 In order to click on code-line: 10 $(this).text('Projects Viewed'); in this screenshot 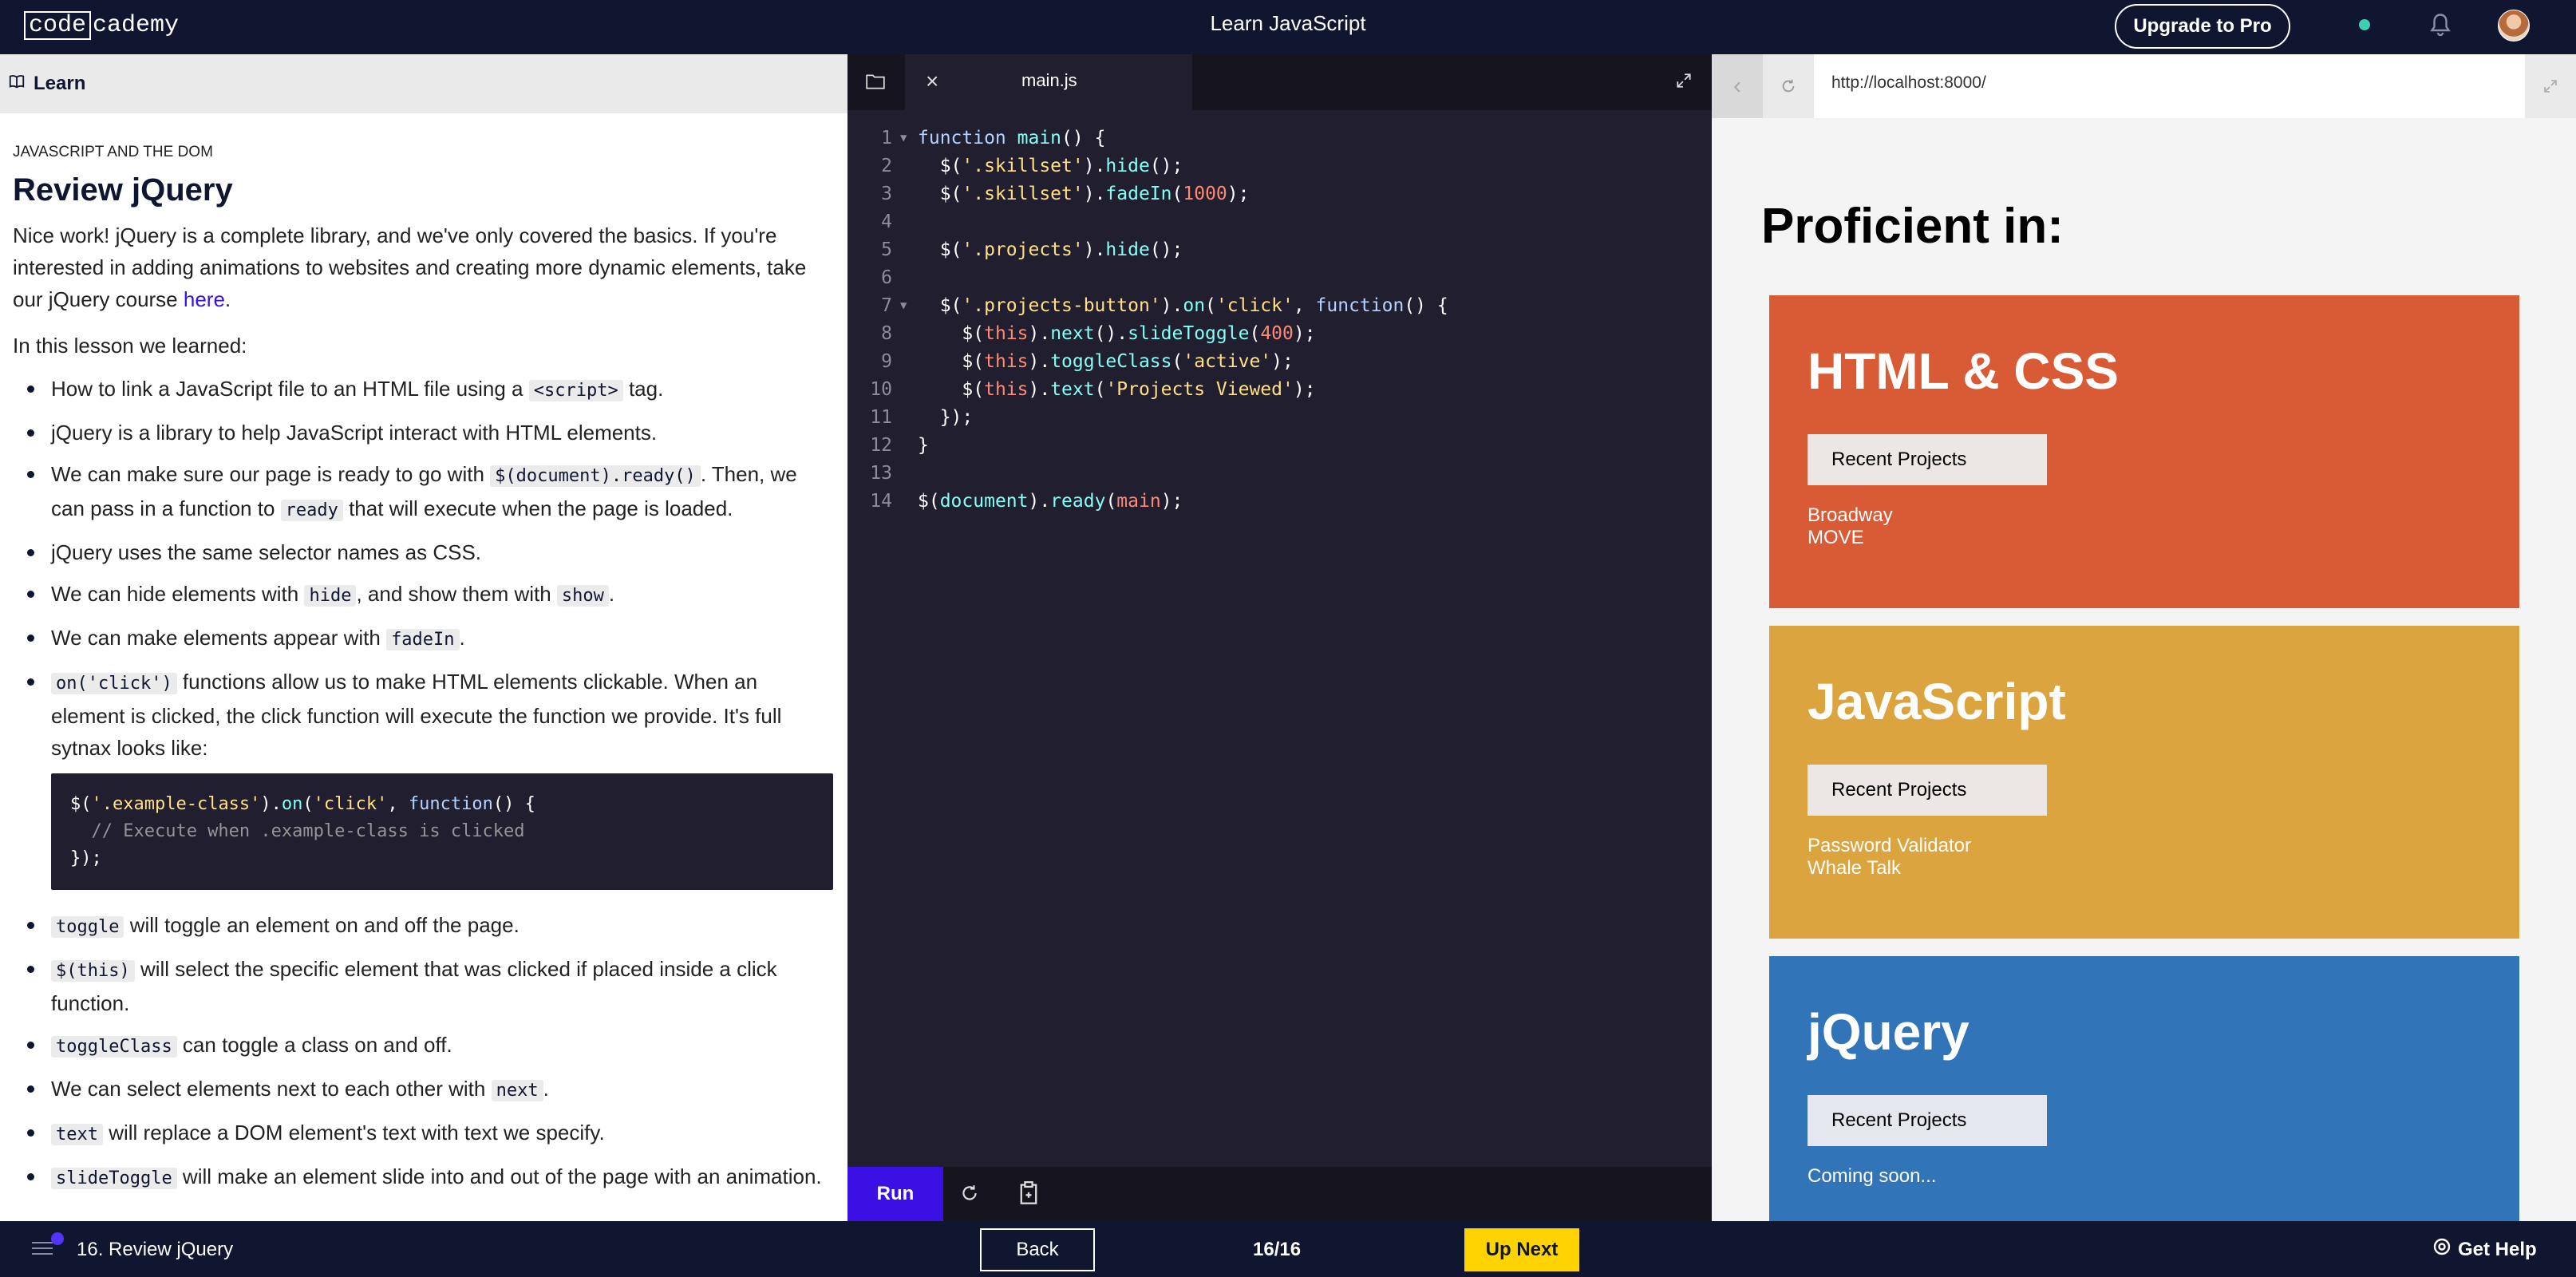, I will do `click(1279, 390)`.